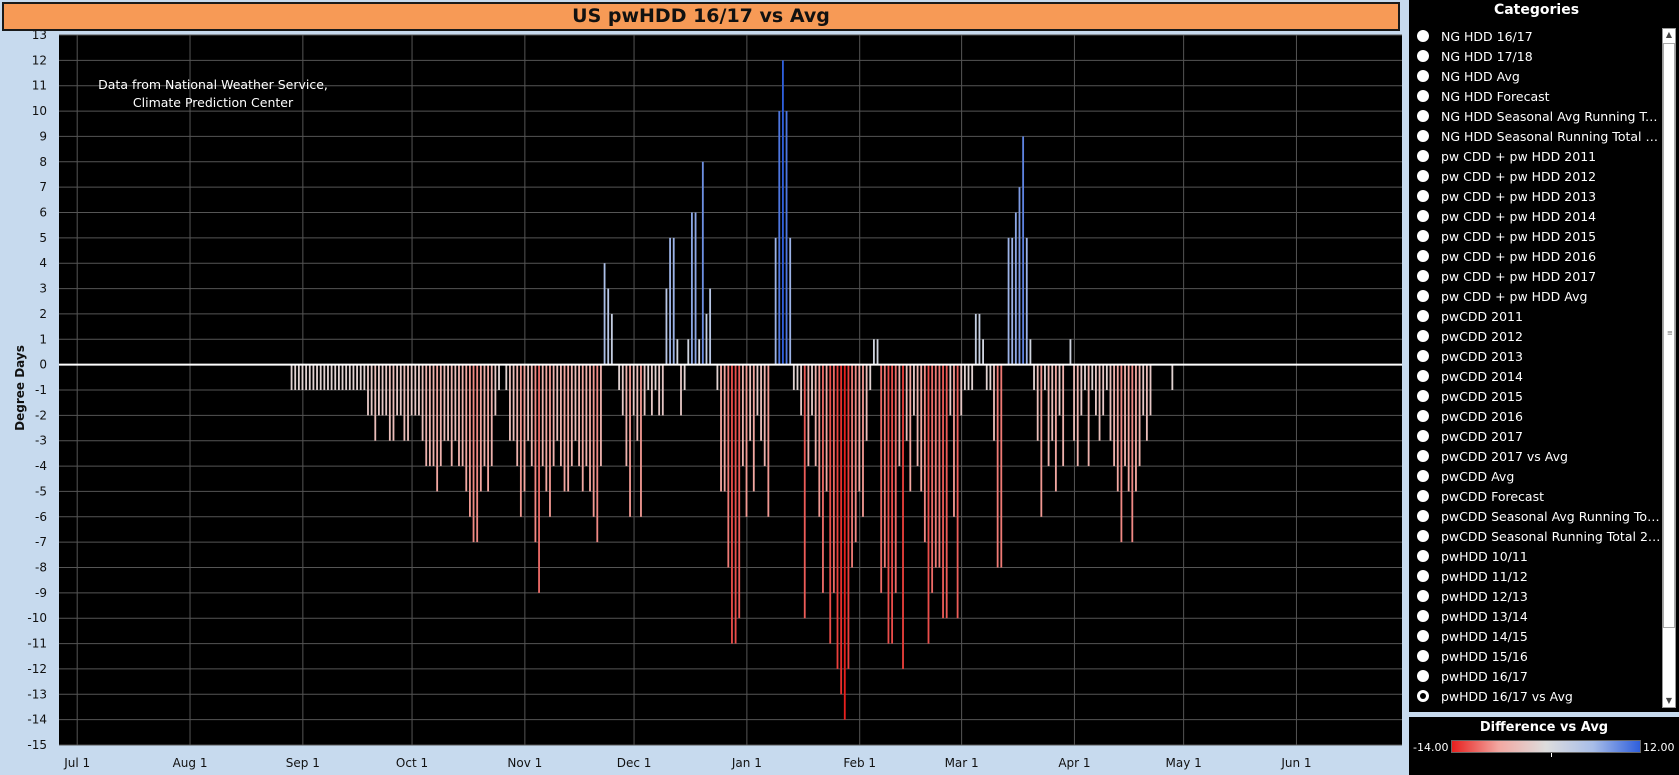 The height and width of the screenshot is (775, 1679). Describe the element at coordinates (1507, 696) in the screenshot. I see `category-label: pwHDD 16/17 vs Avg` at that location.